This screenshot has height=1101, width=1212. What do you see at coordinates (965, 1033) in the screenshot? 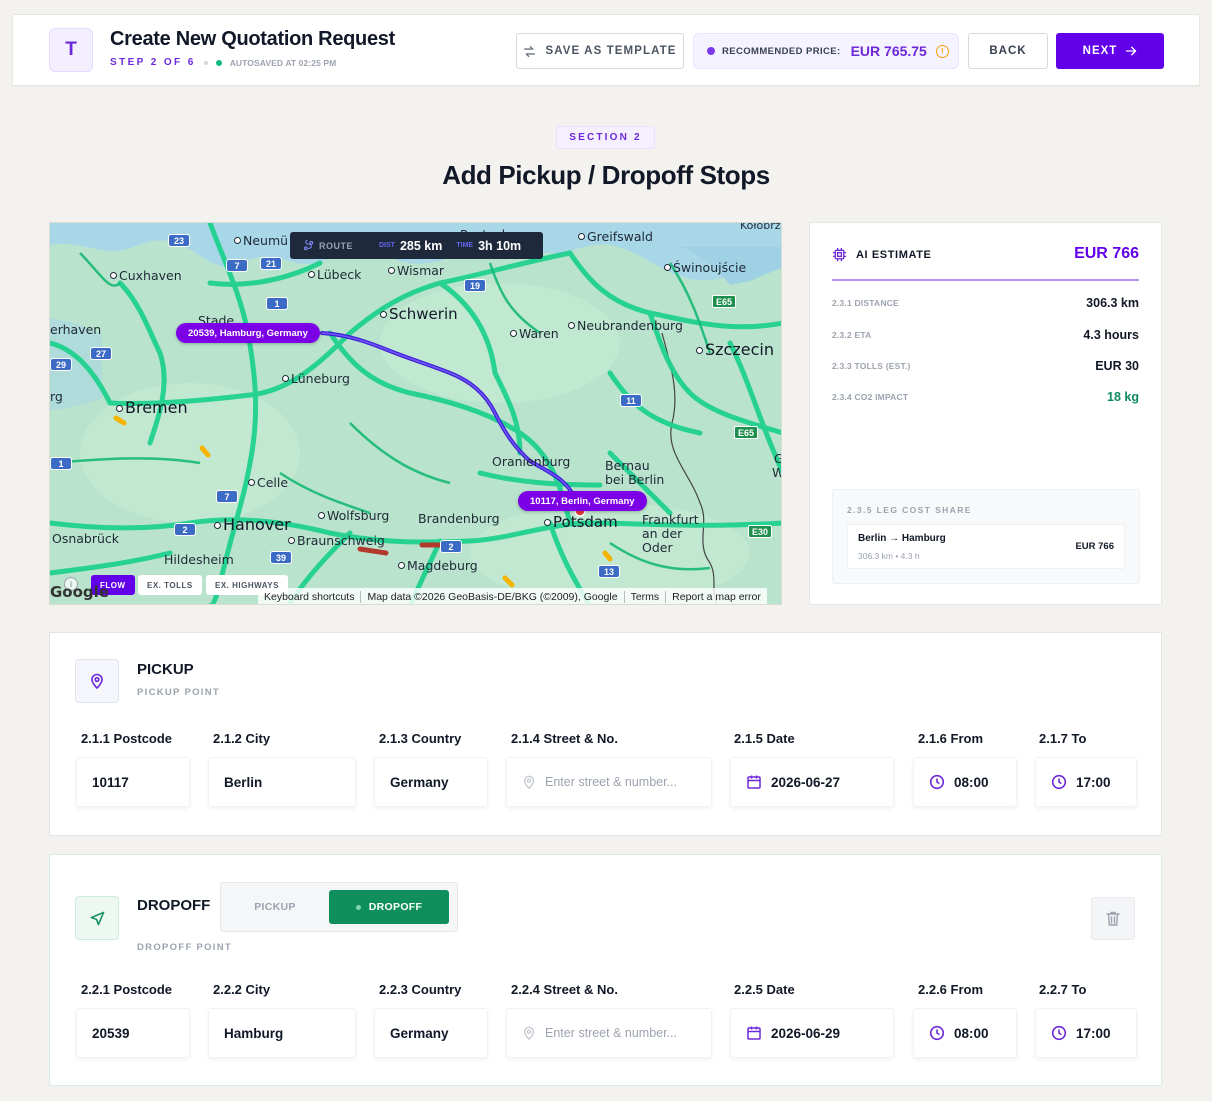
I see `dropoff-from-input: 08:00` at bounding box center [965, 1033].